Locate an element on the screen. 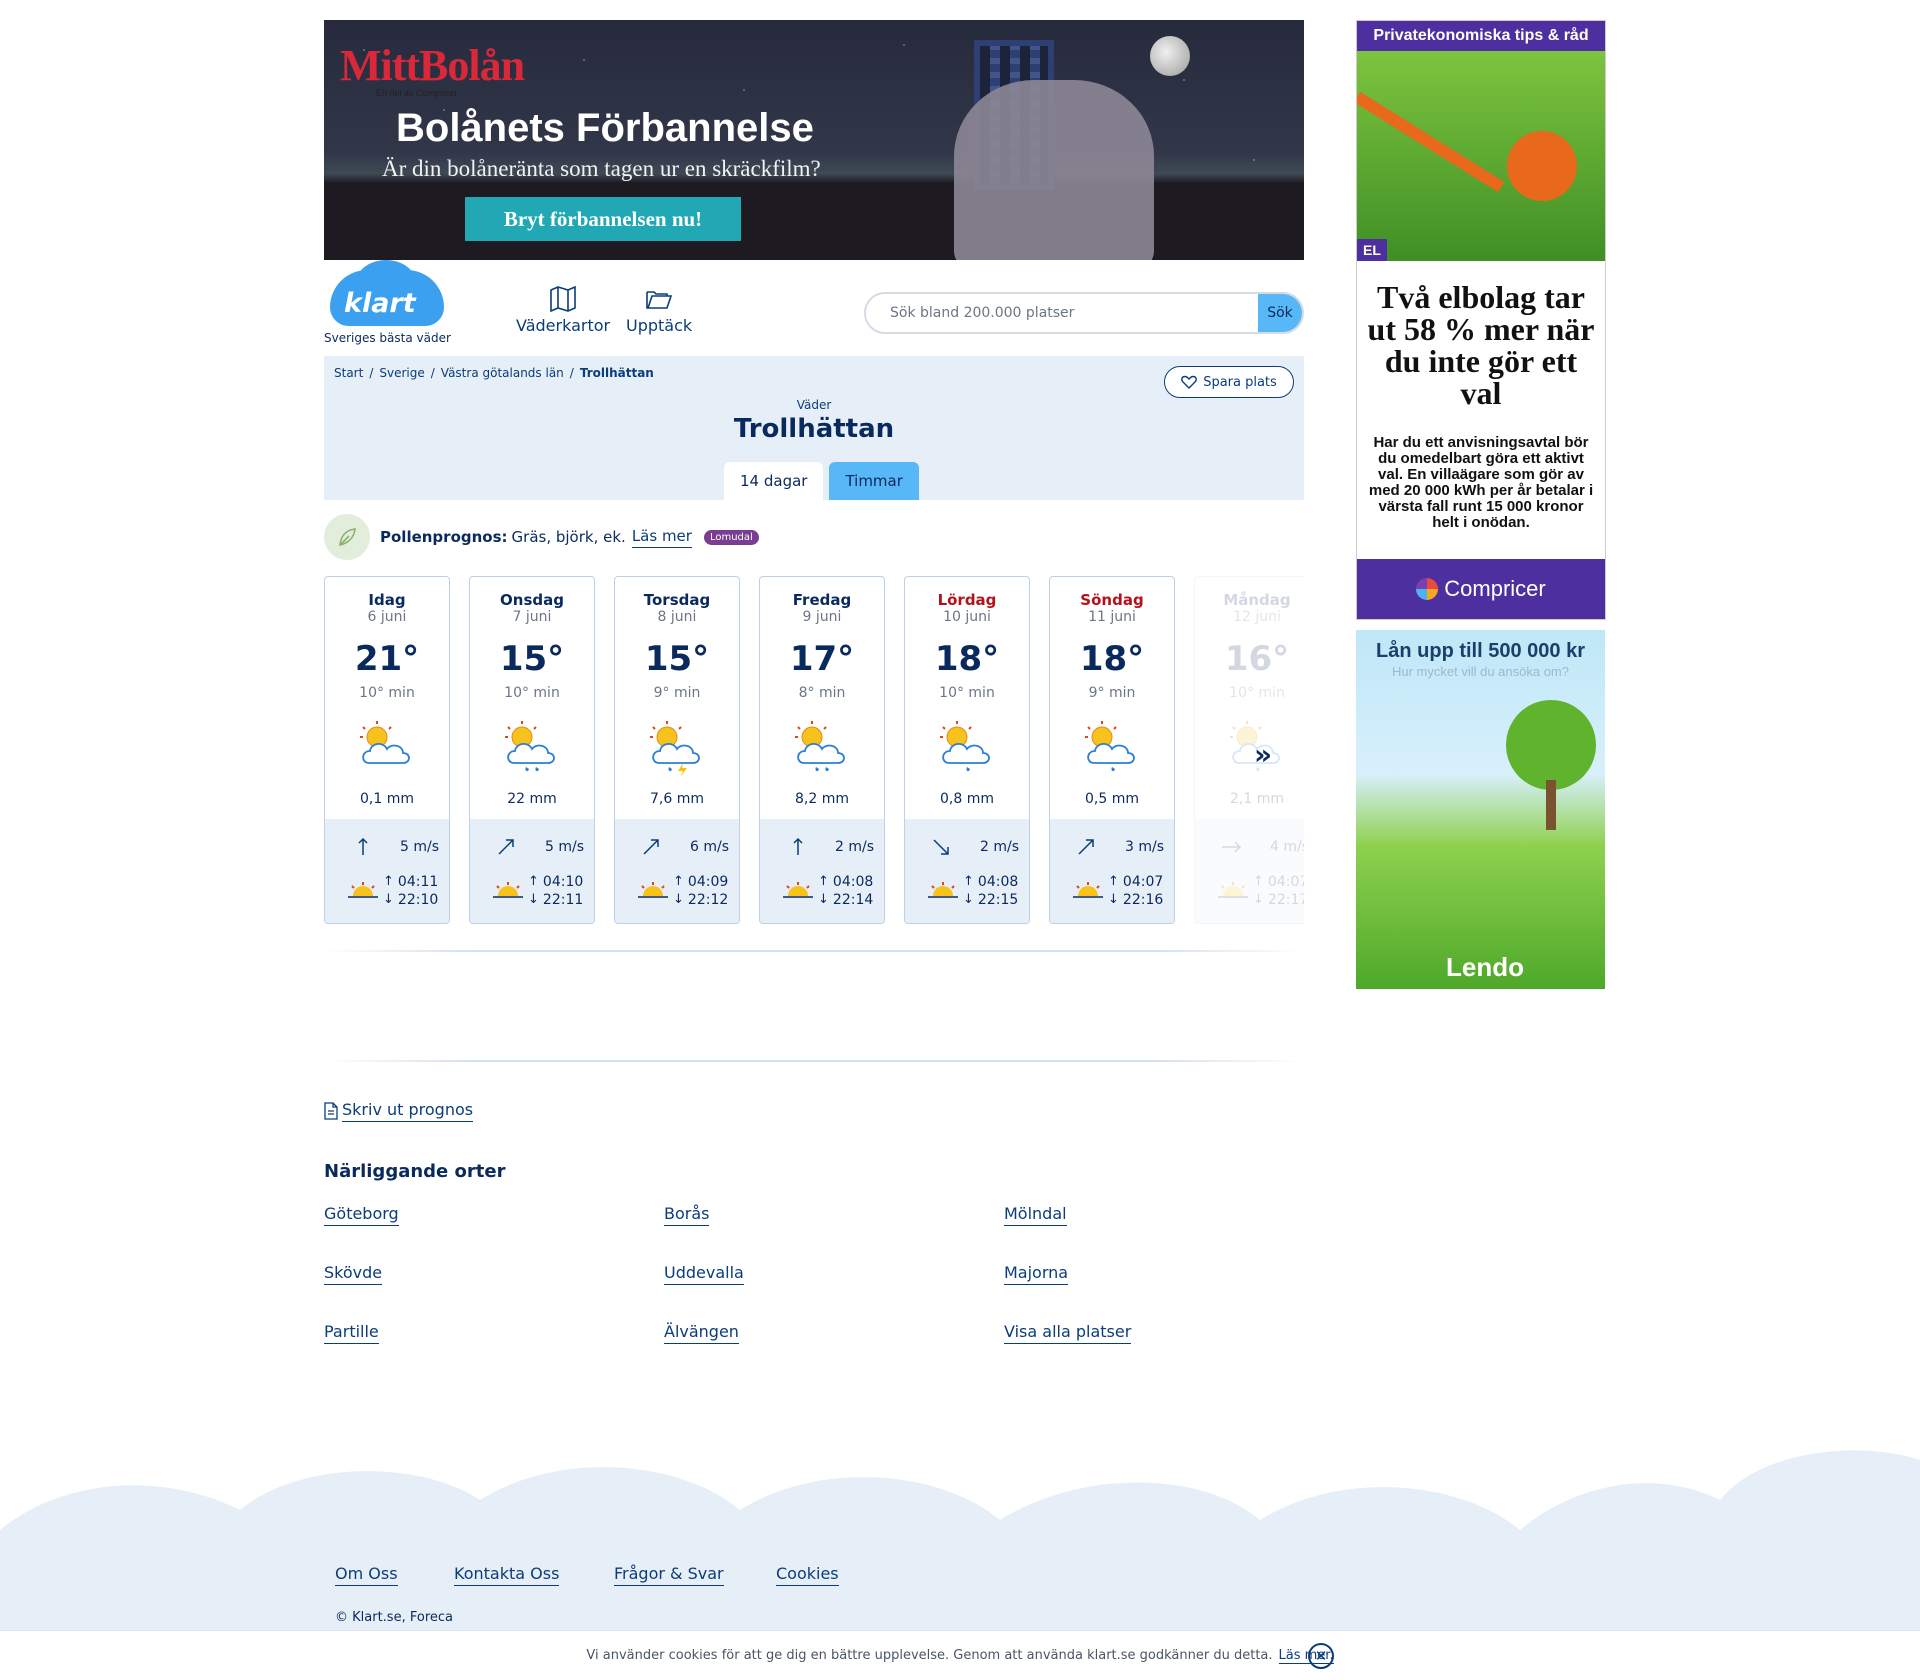  day-sun: ↑ ↓ 04:08 22:14 is located at coordinates (827, 891).